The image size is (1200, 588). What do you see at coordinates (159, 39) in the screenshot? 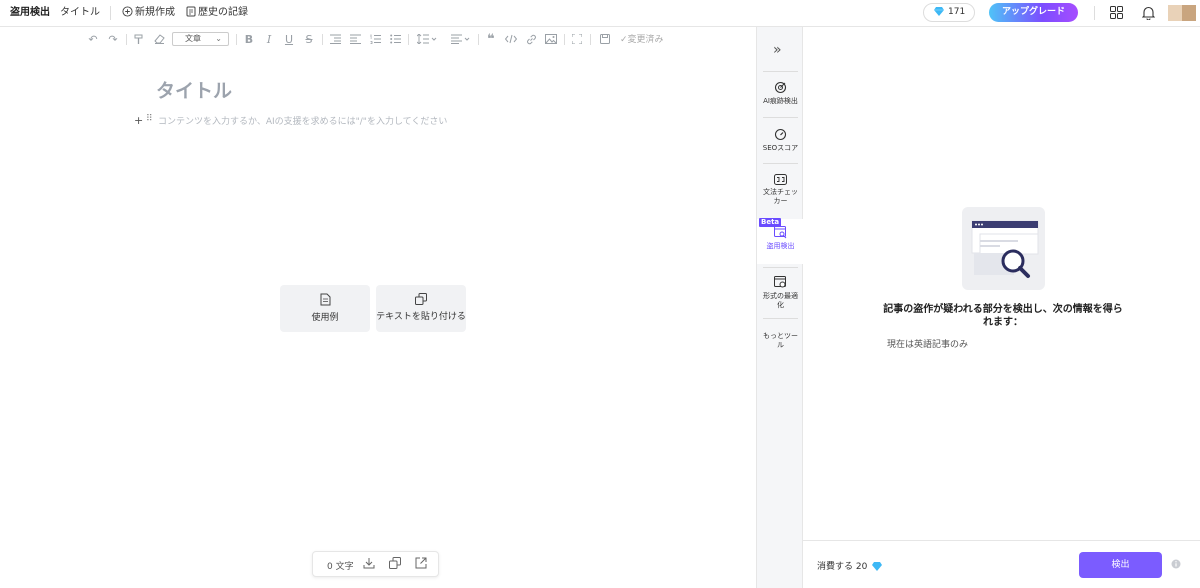
I see `eraser-icon` at bounding box center [159, 39].